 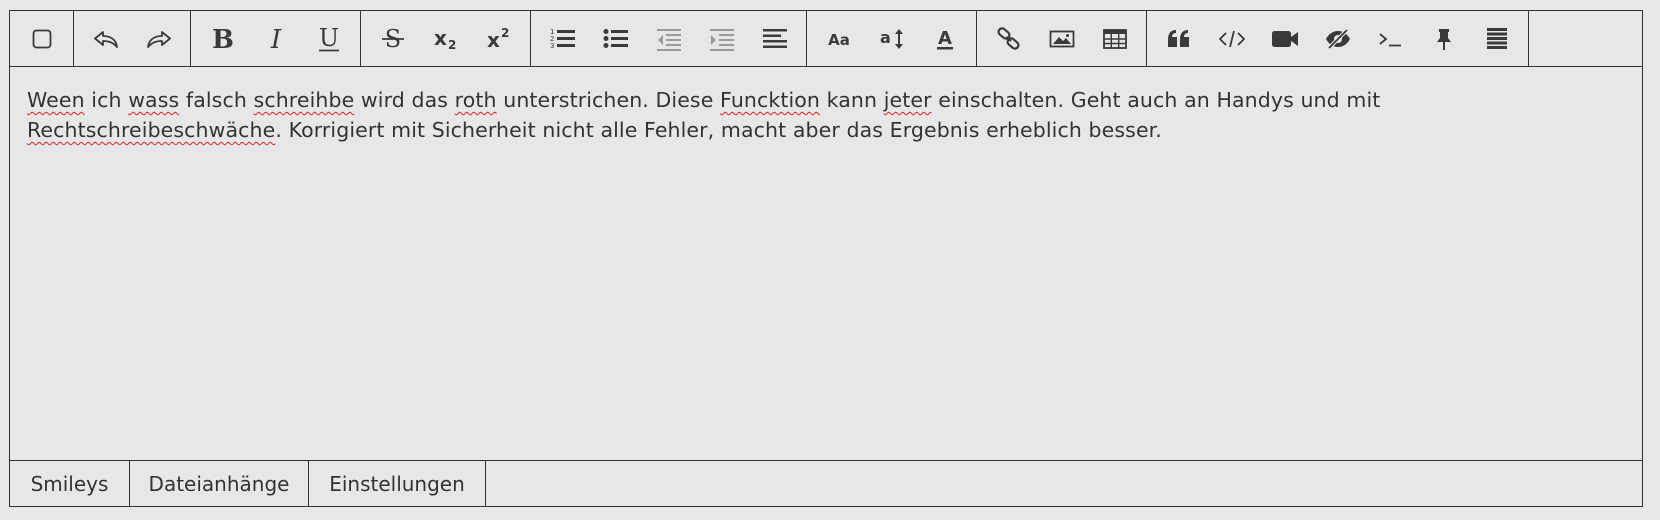 I want to click on image-icon, so click(x=1061, y=38).